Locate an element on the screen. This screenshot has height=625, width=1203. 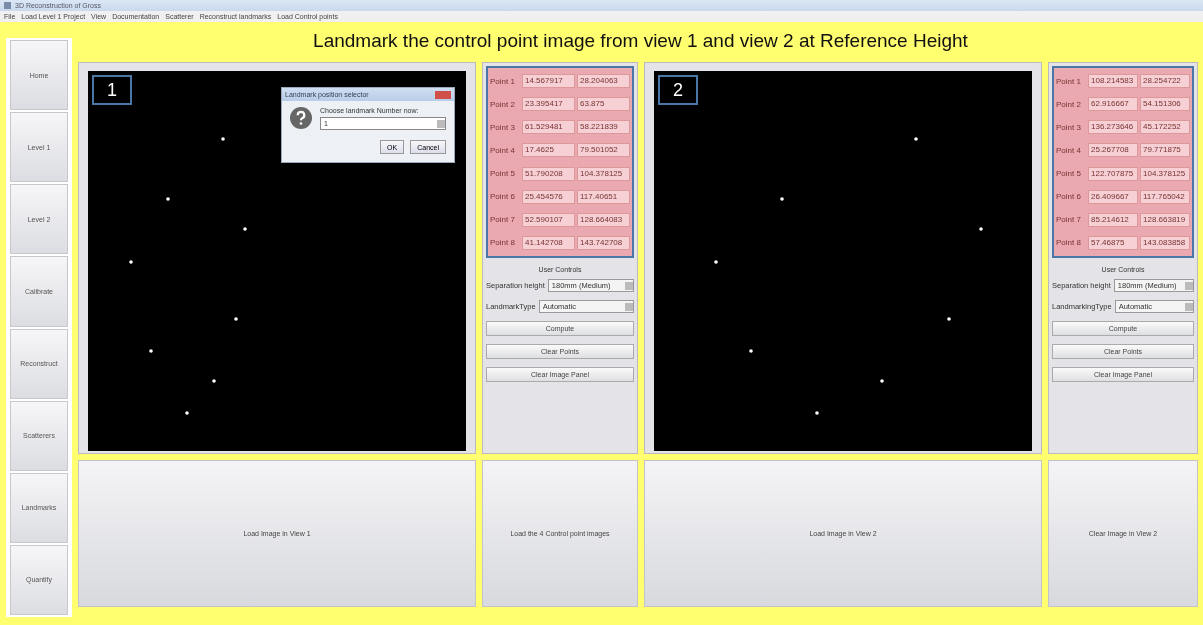
coordinate-field: 117.40651 is located at coordinates (603, 196).